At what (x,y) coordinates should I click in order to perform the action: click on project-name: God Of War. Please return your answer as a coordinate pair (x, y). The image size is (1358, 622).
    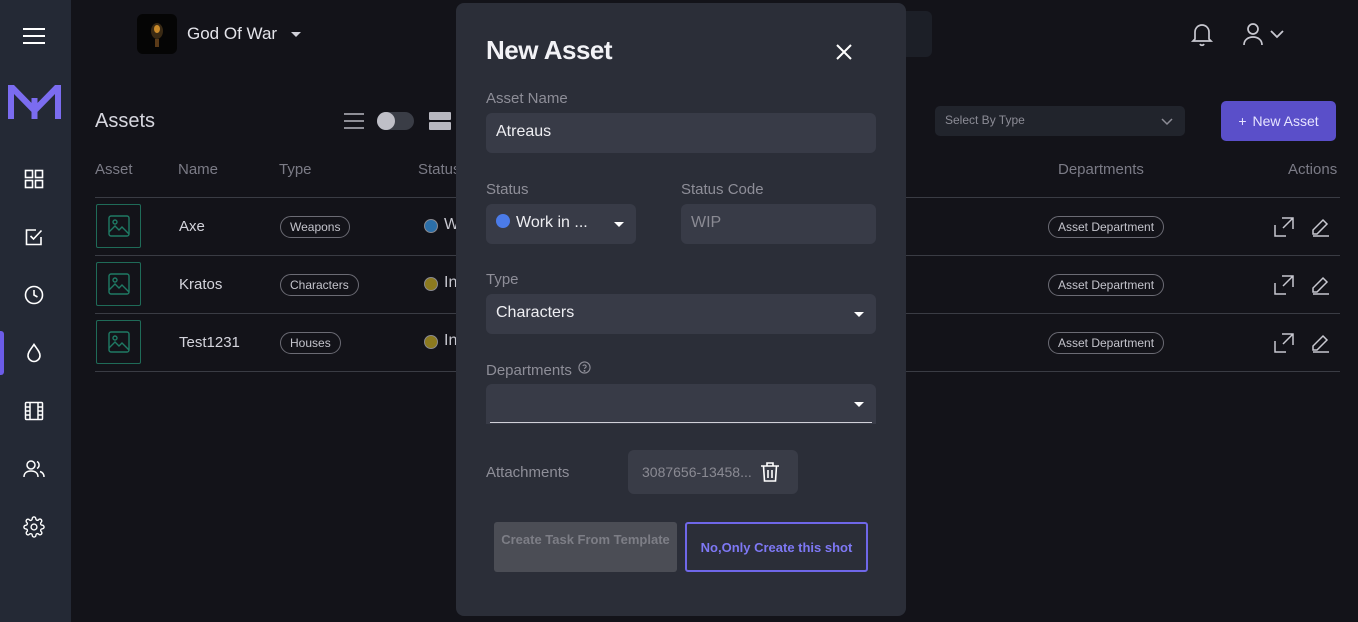
    Looking at the image, I should click on (232, 33).